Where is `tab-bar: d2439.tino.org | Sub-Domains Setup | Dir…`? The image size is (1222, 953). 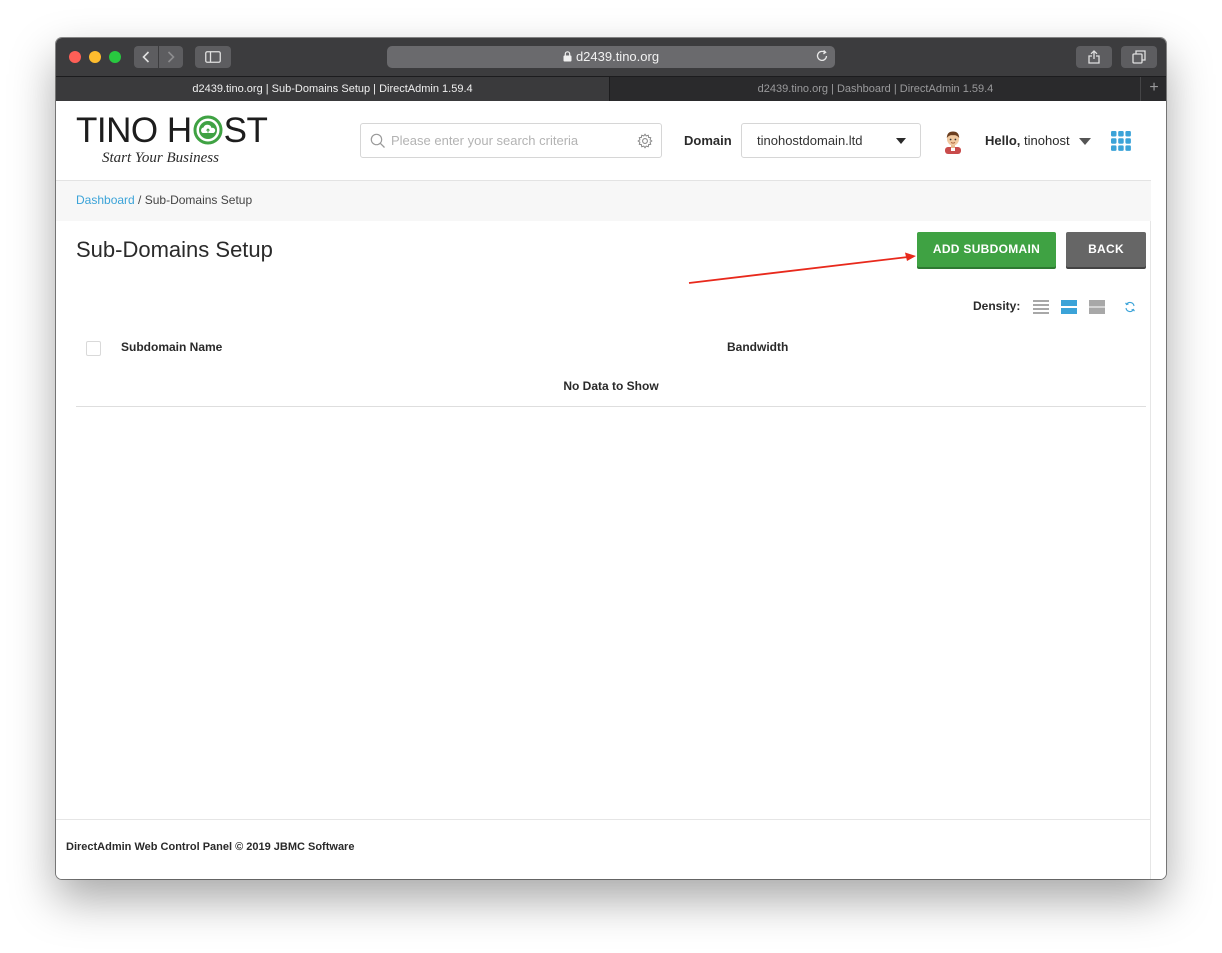 tab-bar: d2439.tino.org | Sub-Domains Setup | Dir… is located at coordinates (611, 88).